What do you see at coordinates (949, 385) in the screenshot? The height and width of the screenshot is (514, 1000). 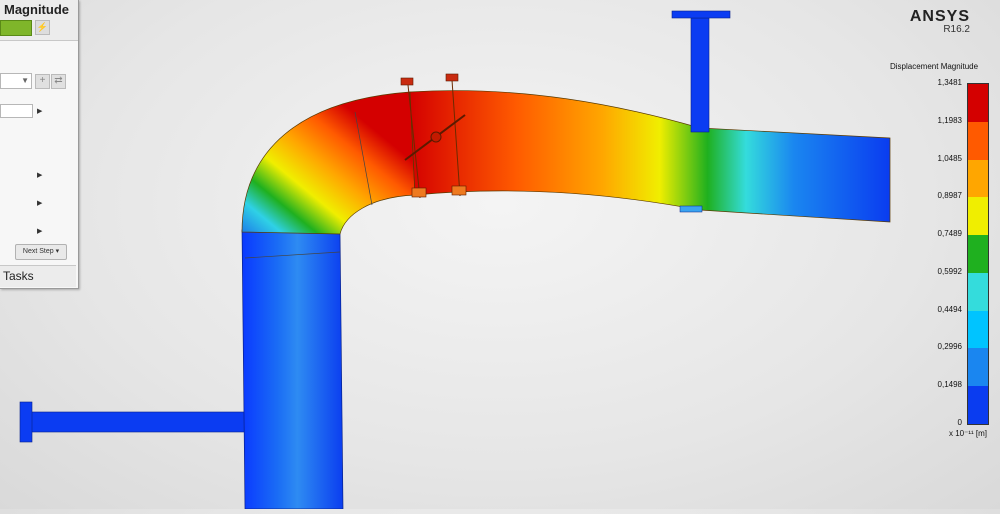 I see `legend-label: 0,1498` at bounding box center [949, 385].